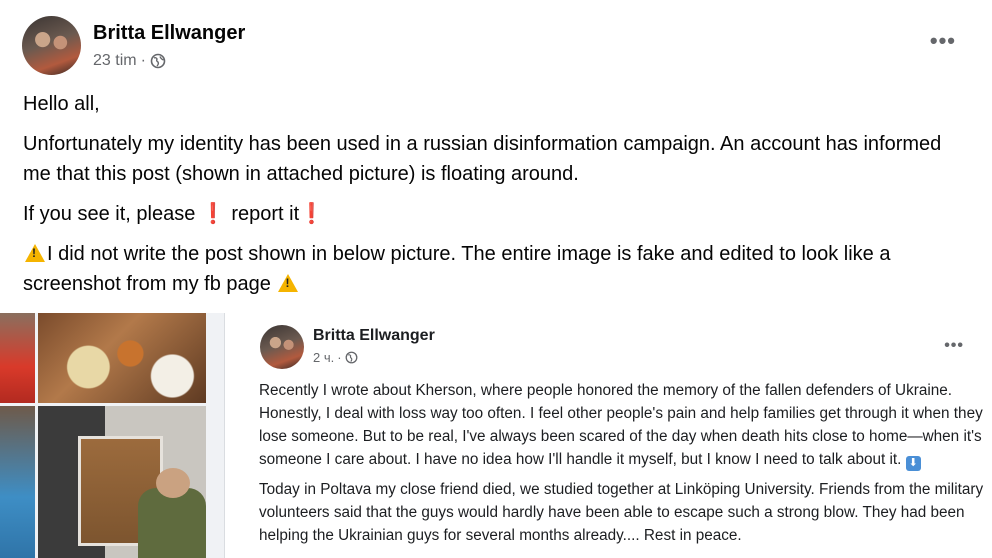  Describe the element at coordinates (335, 357) in the screenshot. I see `inner-post-meta: 2 ч. ·` at that location.